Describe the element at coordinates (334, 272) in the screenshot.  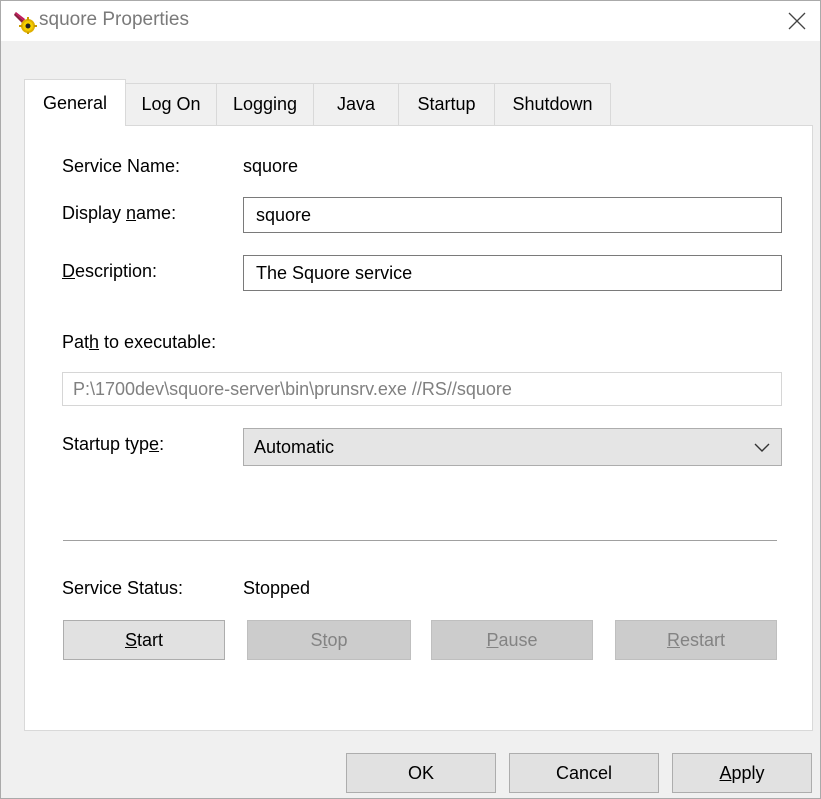
I see `description-value: The Squore service` at that location.